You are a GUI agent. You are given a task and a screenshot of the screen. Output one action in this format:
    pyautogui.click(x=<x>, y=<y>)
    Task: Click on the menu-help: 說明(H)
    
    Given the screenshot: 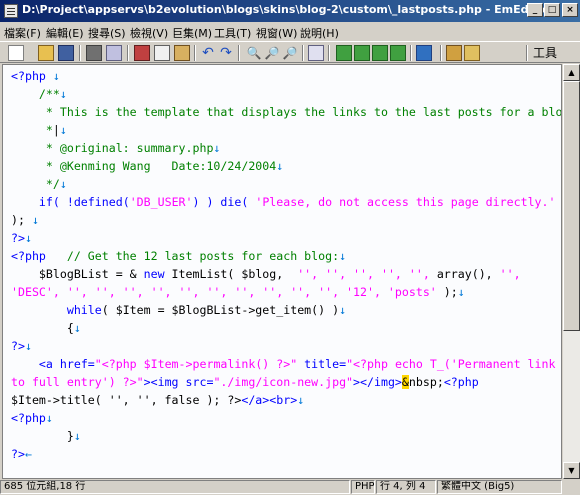 What is the action you would take?
    pyautogui.click(x=319, y=33)
    